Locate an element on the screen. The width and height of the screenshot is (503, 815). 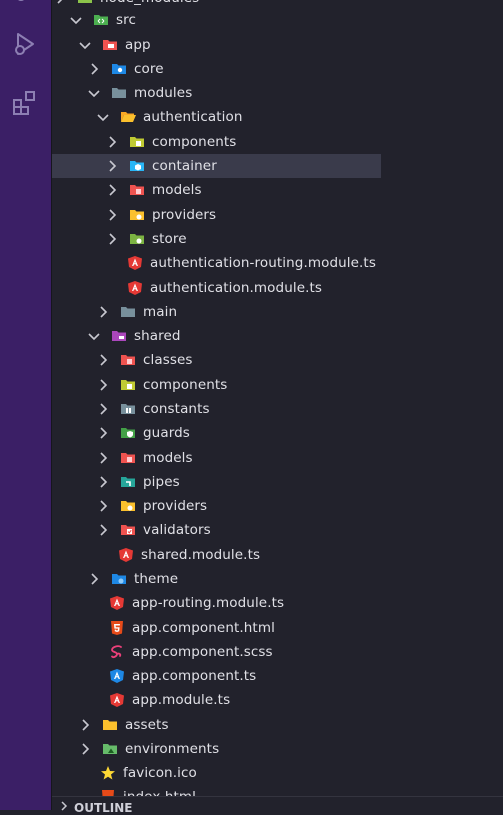
tree-item-label: pipes is located at coordinates (161, 482).